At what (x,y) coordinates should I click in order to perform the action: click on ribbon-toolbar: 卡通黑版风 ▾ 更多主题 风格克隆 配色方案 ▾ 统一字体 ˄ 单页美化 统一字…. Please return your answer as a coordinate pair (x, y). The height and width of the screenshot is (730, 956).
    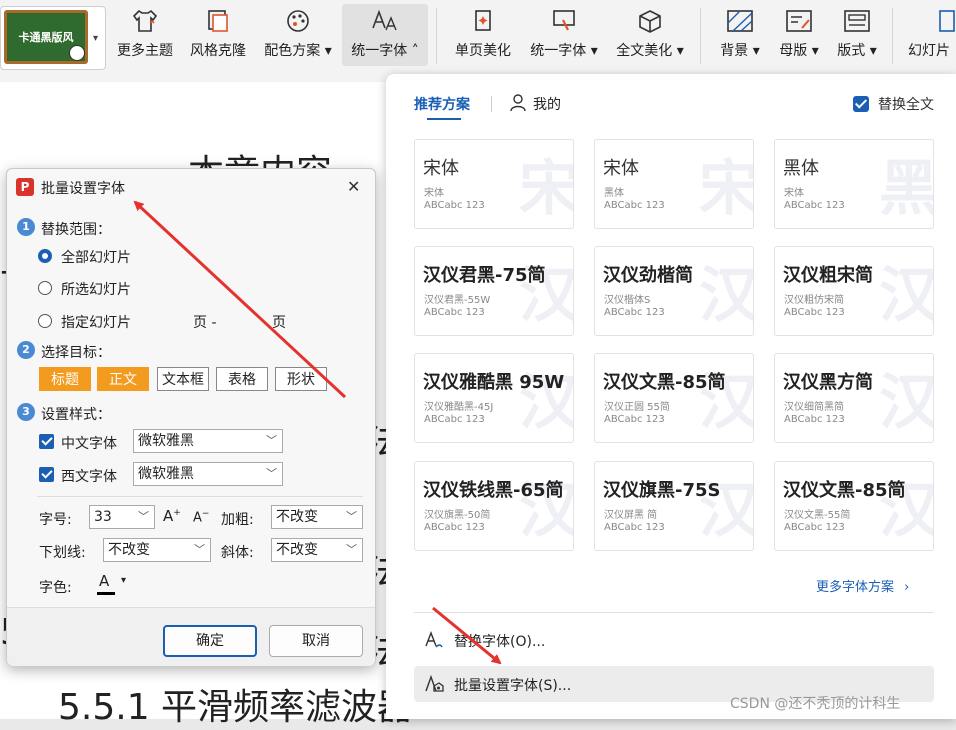
    Looking at the image, I should click on (478, 41).